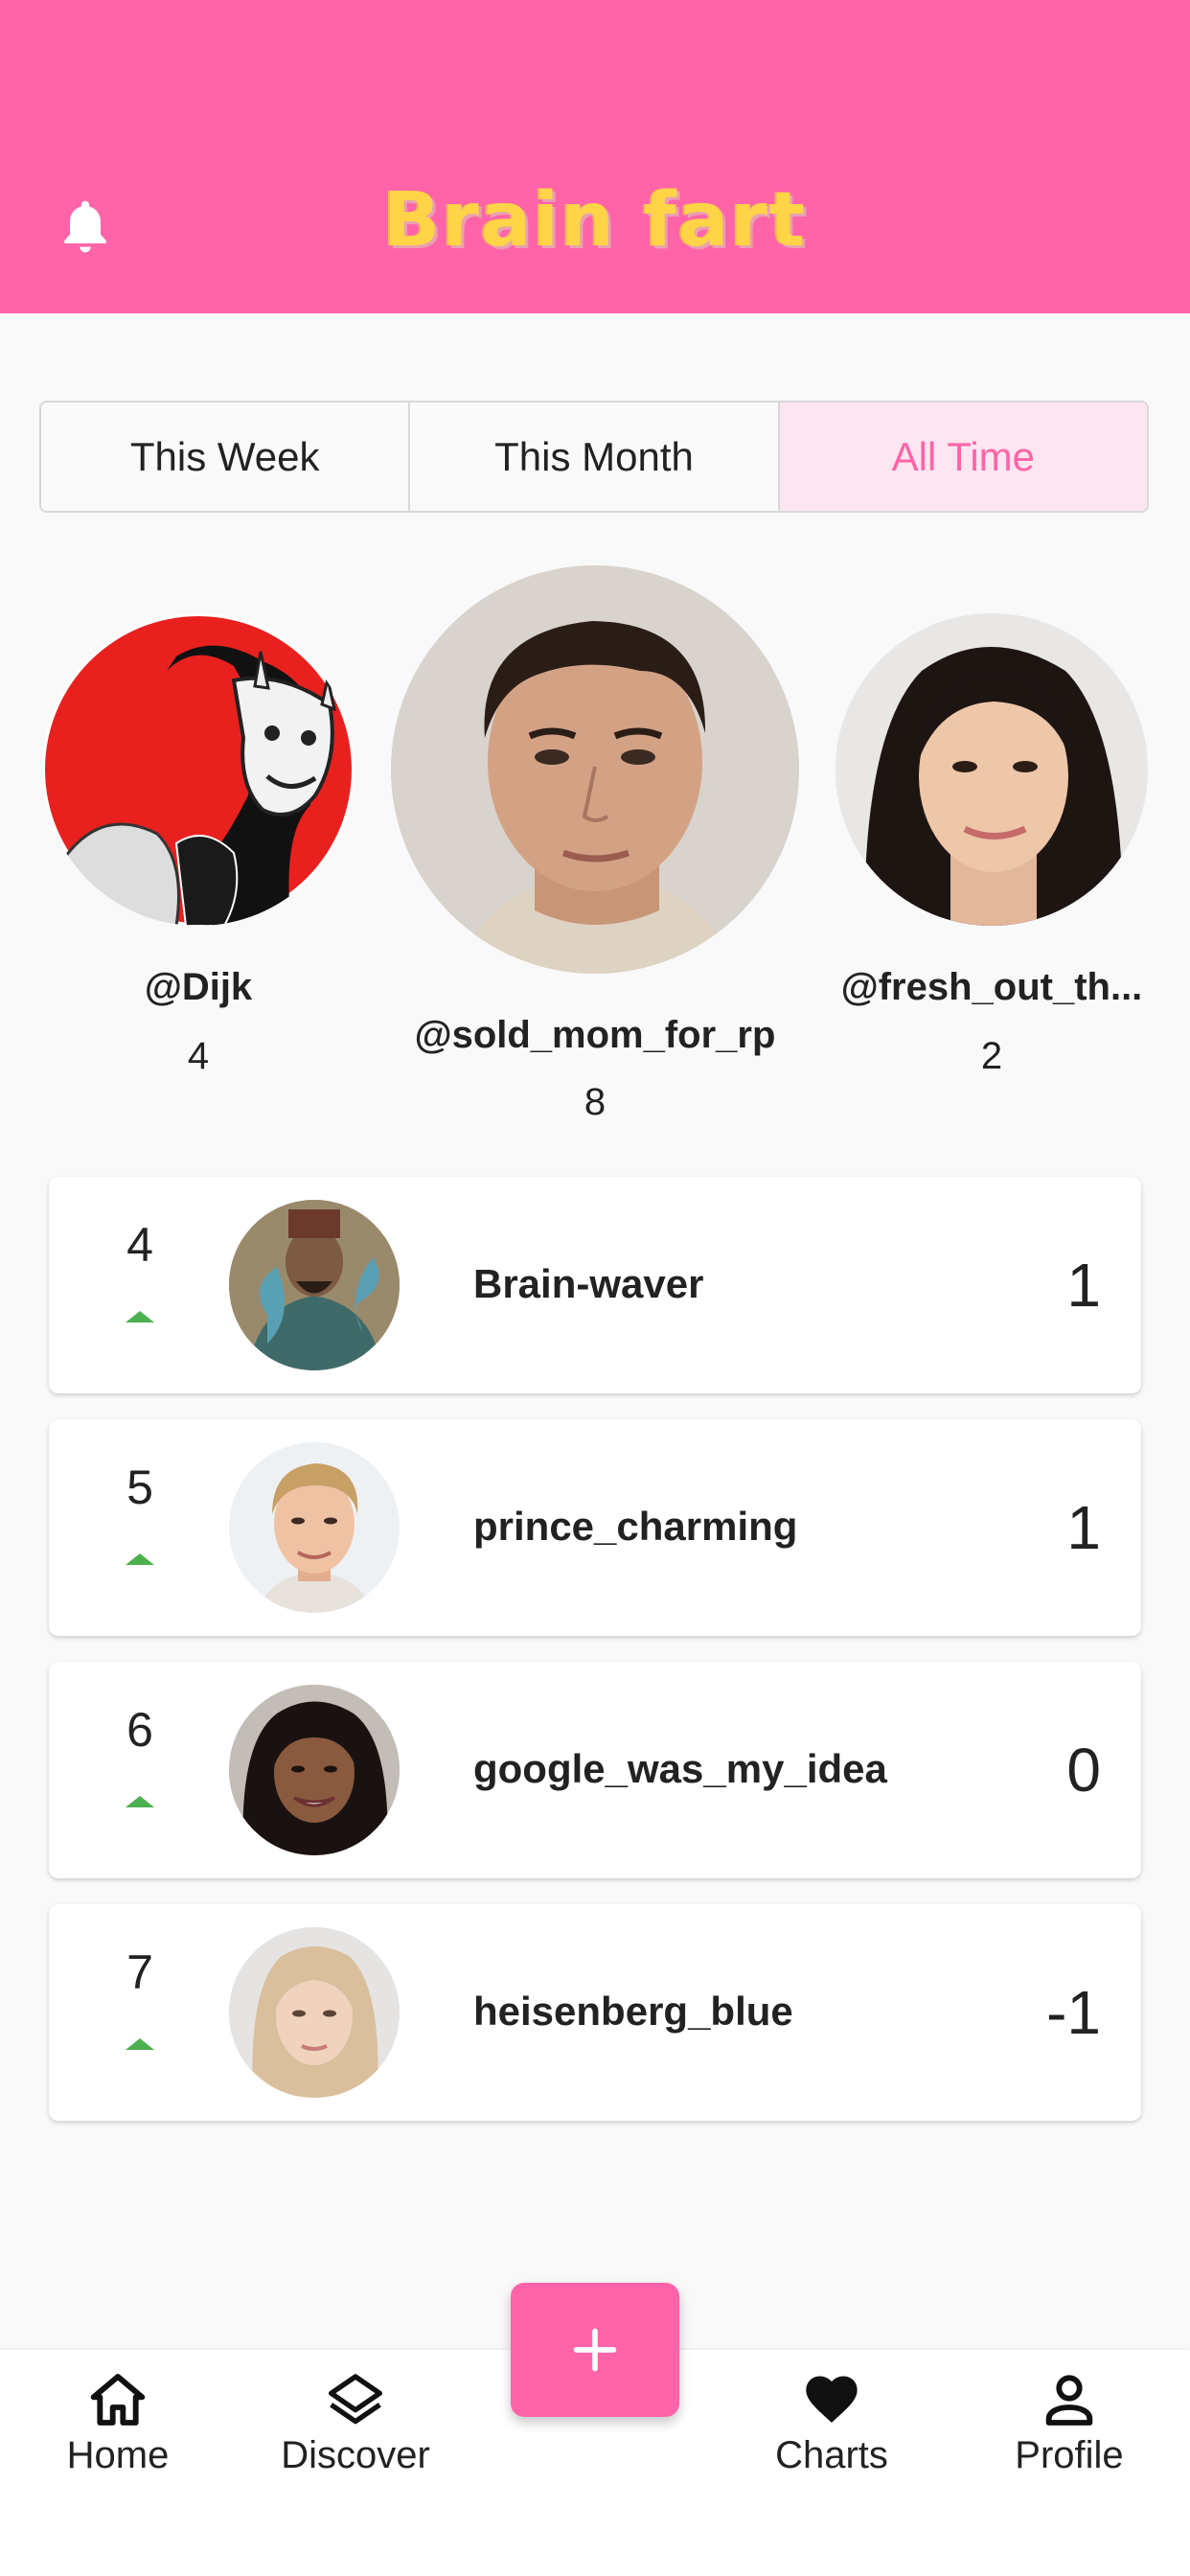 The image size is (1190, 2576). I want to click on nav-discover-label: Discover, so click(356, 2455).